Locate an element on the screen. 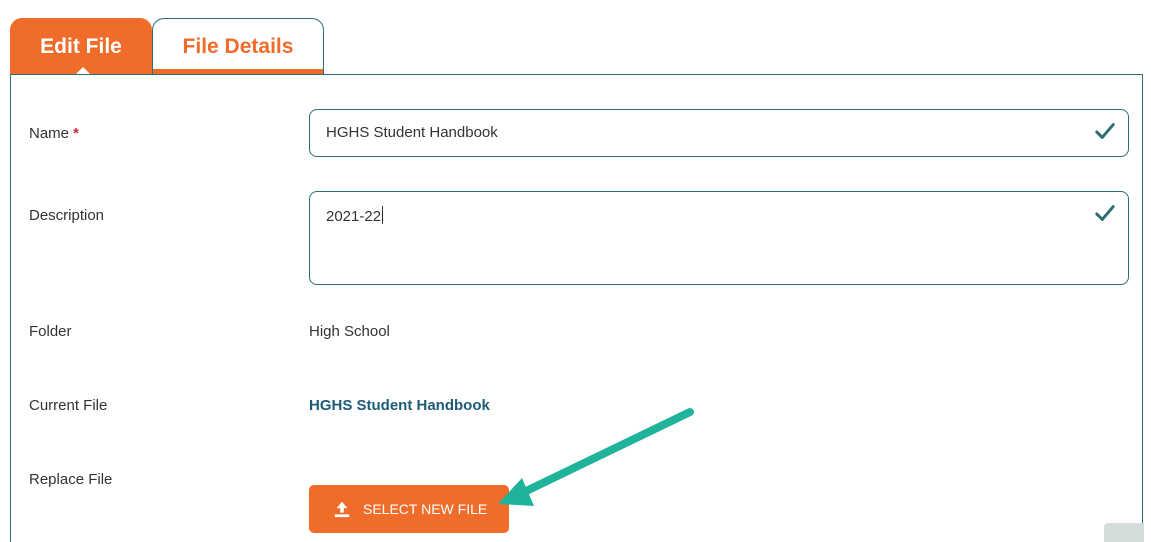  tab-file-details: File Details is located at coordinates (238, 46).